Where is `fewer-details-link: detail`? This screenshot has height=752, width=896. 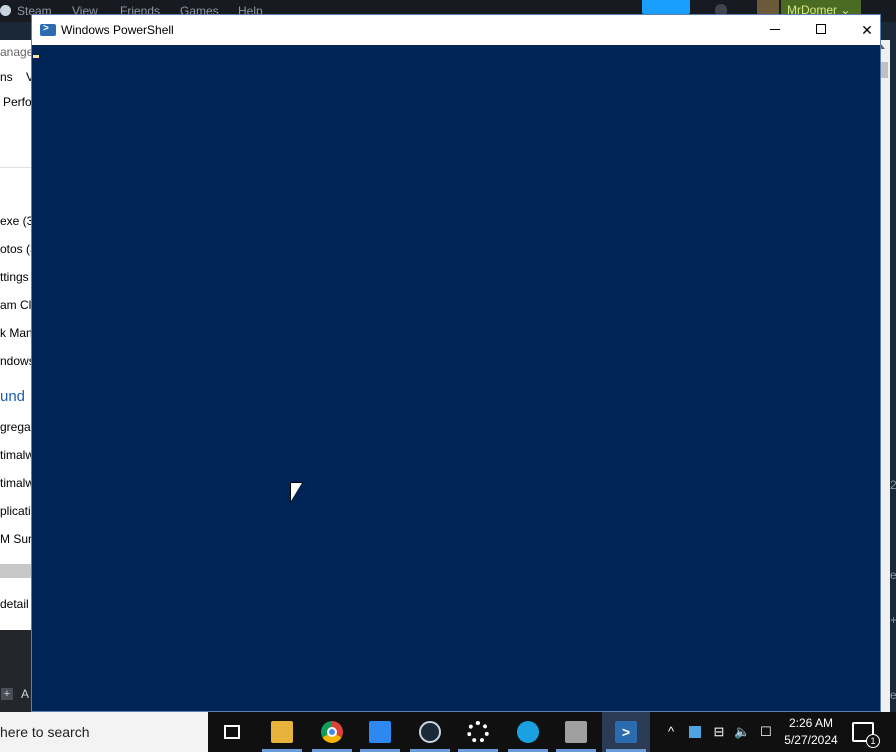
fewer-details-link: detail is located at coordinates (14, 604).